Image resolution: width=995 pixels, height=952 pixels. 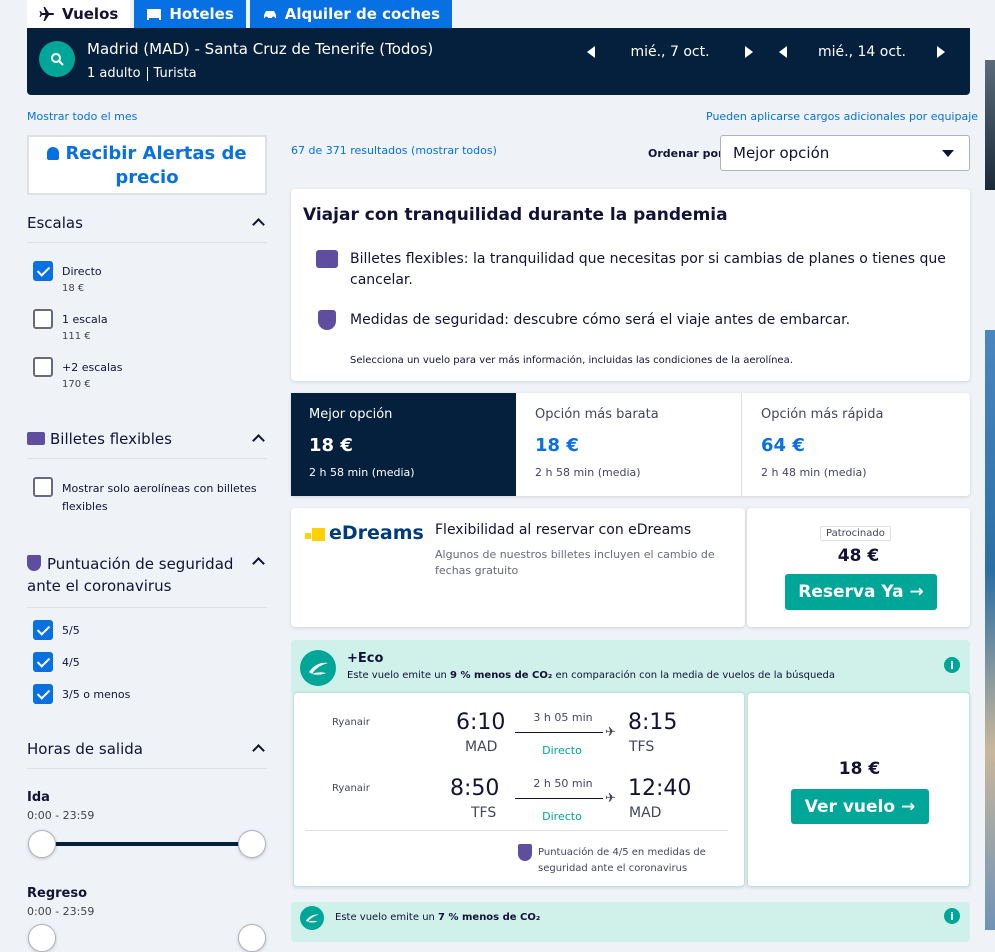 What do you see at coordinates (403, 444) in the screenshot?
I see `price-tab-best: Mejor opción 18 € 2 h 58 min (media)` at bounding box center [403, 444].